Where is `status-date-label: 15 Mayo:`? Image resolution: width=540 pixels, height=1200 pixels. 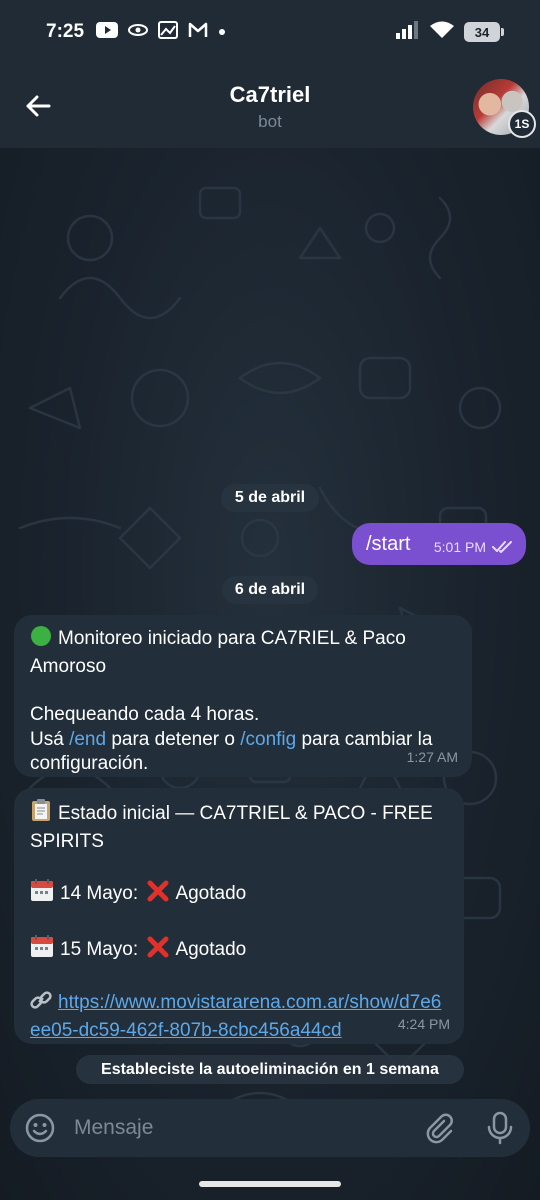
status-date-label: 15 Mayo: is located at coordinates (99, 949).